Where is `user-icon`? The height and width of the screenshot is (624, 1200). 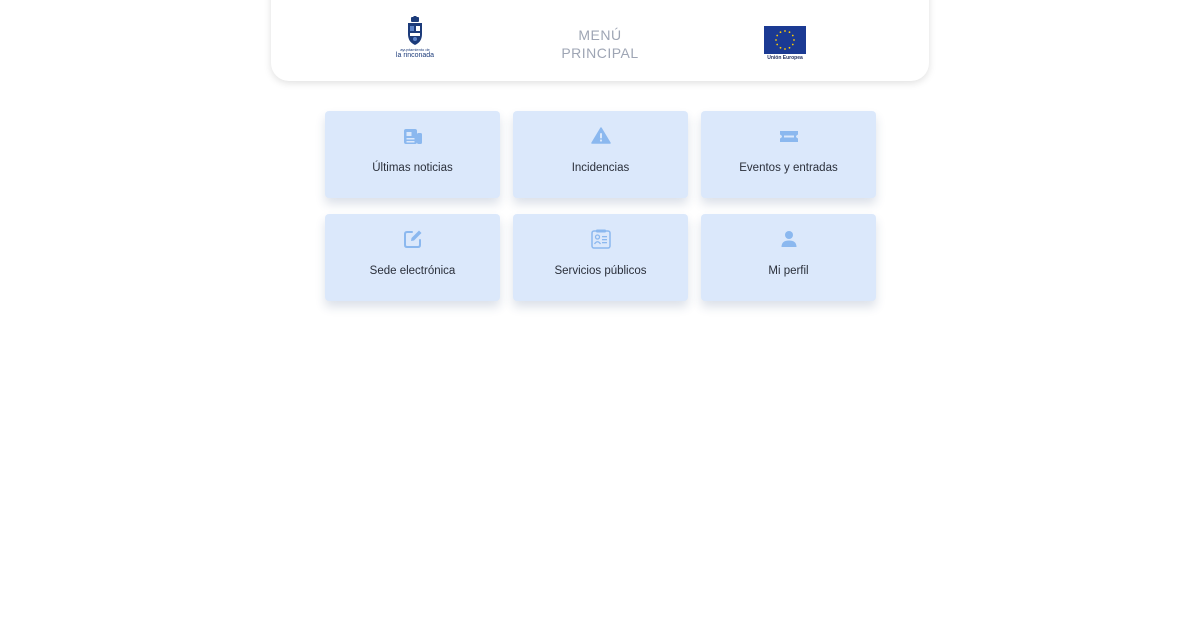 user-icon is located at coordinates (789, 239).